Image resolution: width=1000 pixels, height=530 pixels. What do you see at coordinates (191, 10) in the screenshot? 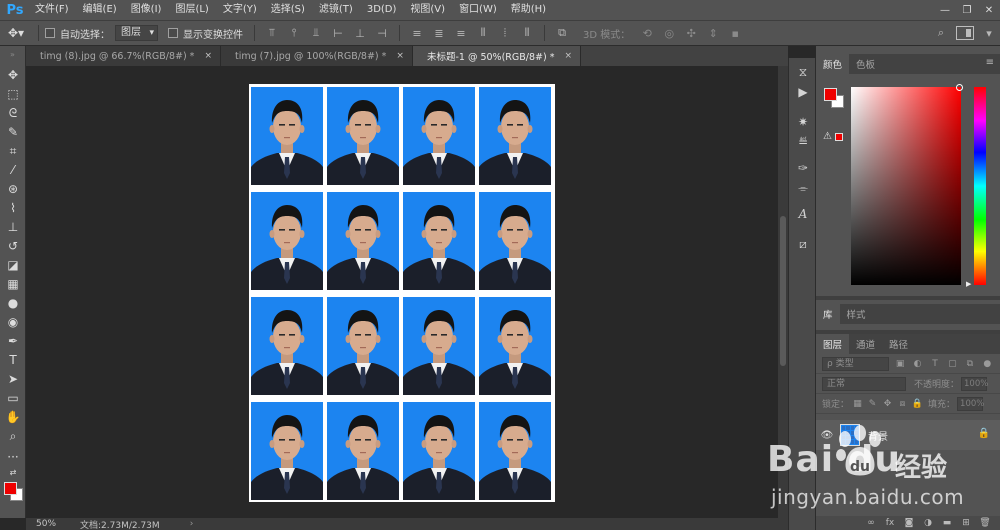
I see `menu-layer: 图层(L)` at bounding box center [191, 10].